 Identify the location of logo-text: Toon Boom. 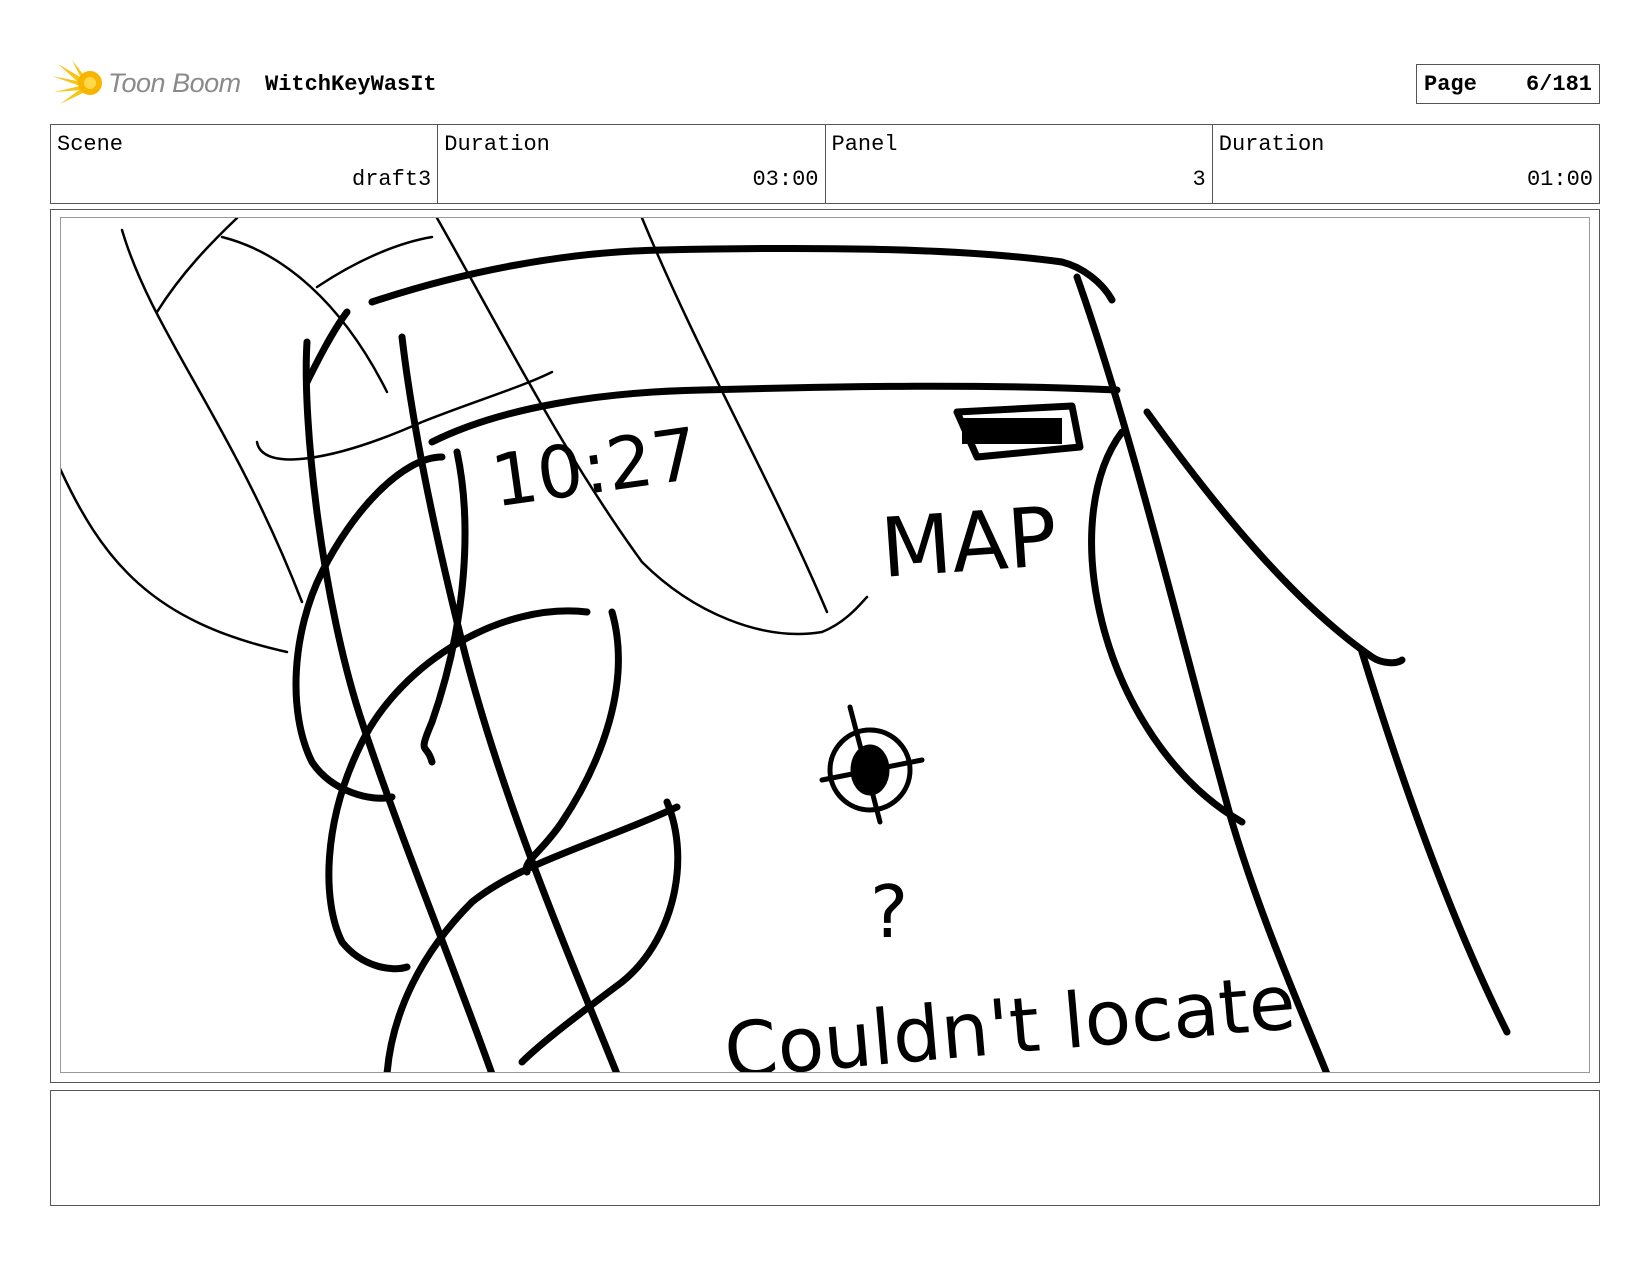
(174, 83).